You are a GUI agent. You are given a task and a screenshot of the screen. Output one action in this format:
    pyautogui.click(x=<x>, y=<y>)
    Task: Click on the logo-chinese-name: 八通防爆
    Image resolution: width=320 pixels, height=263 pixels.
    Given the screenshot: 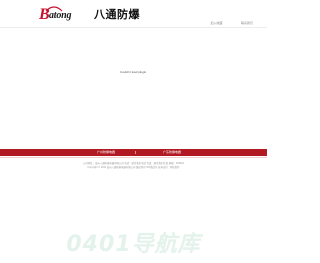 What is the action you would take?
    pyautogui.click(x=117, y=14)
    